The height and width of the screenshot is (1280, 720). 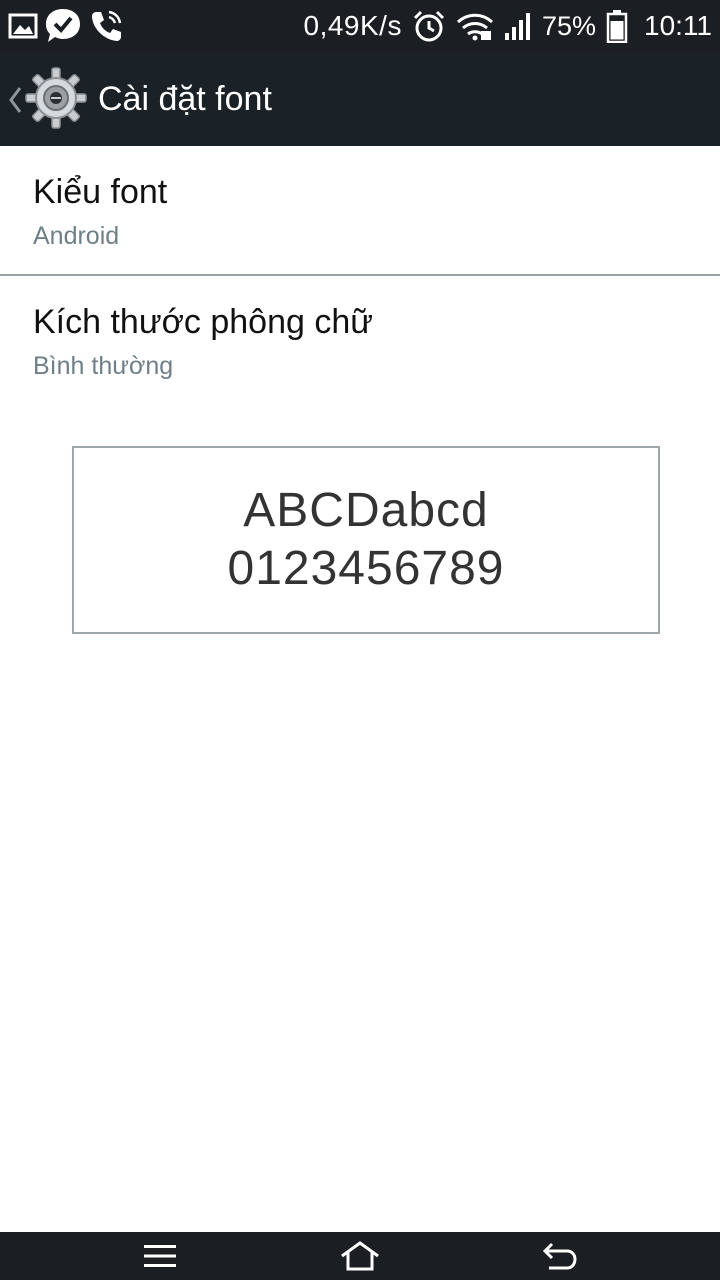 I want to click on preview-digits: 0123456789, so click(x=366, y=568).